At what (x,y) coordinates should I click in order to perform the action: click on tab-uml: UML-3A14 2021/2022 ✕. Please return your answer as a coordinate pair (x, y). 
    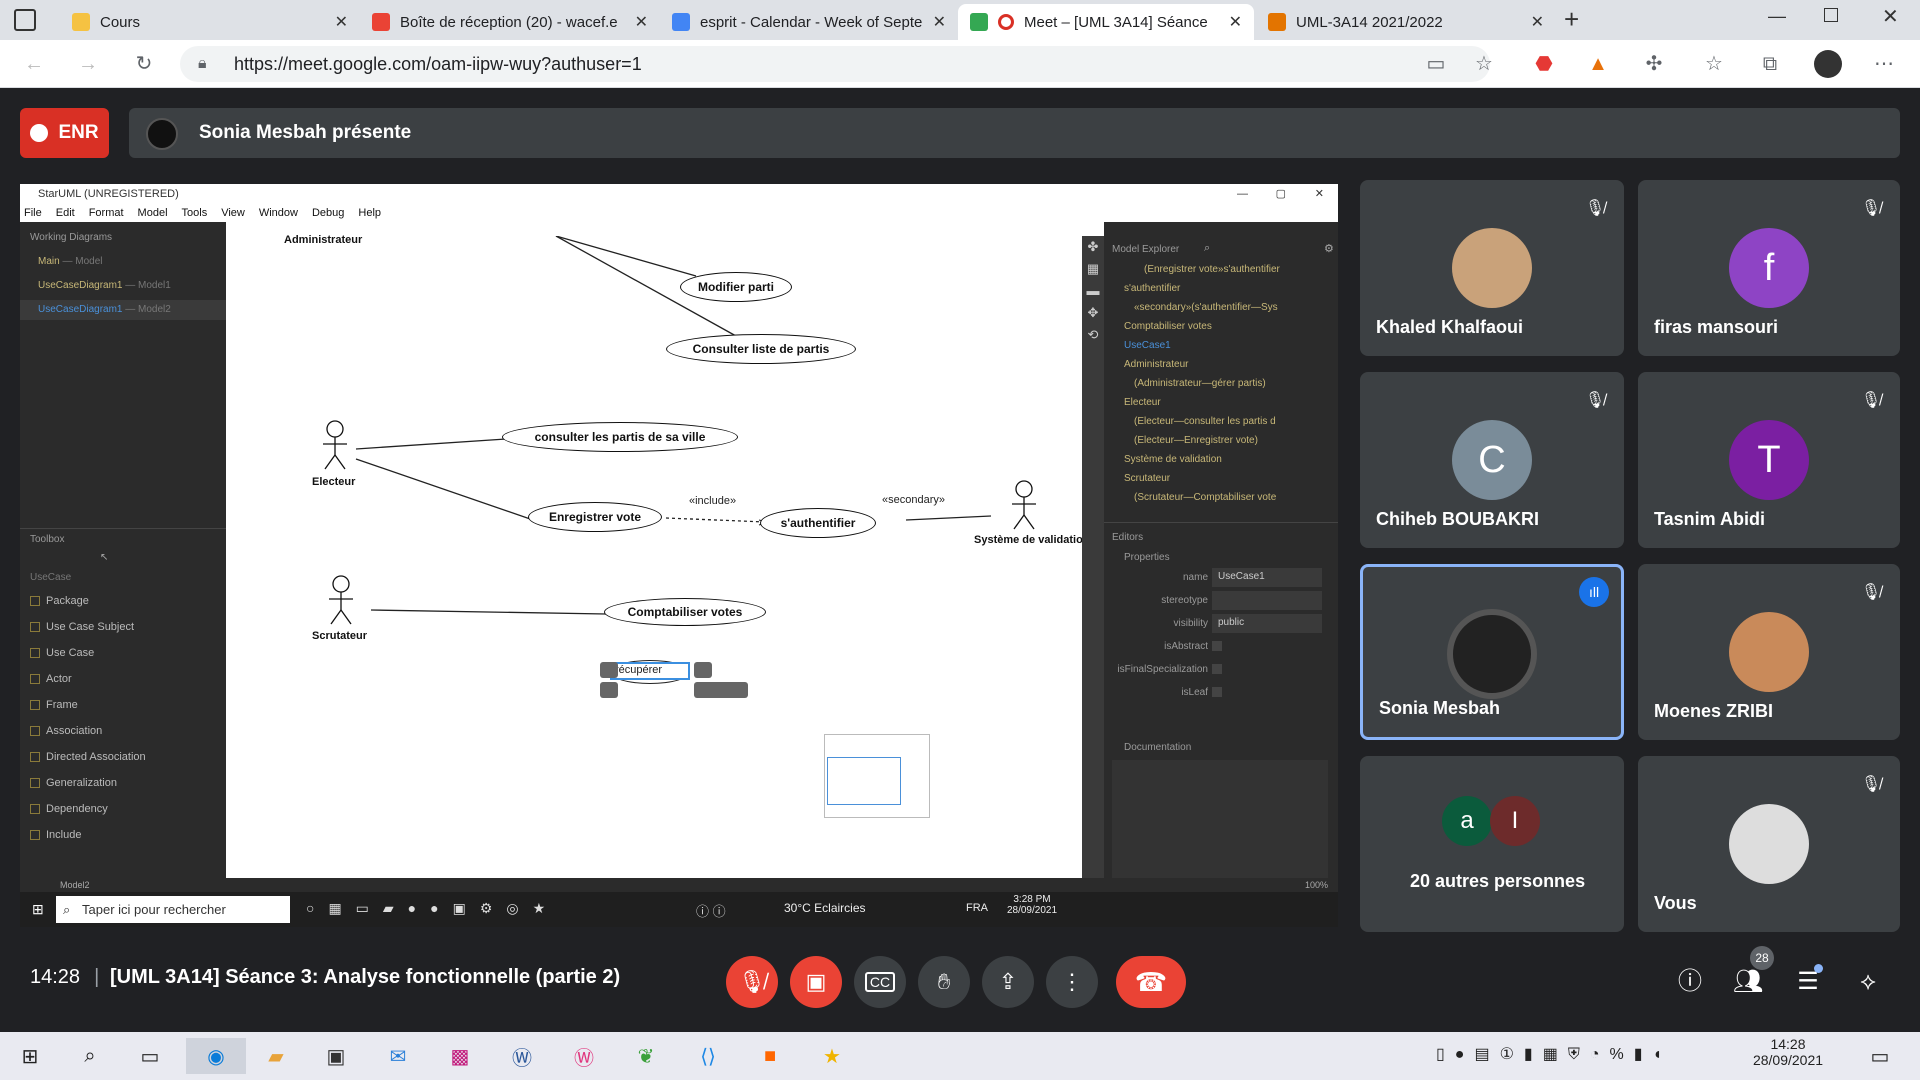
    Looking at the image, I should click on (1406, 22).